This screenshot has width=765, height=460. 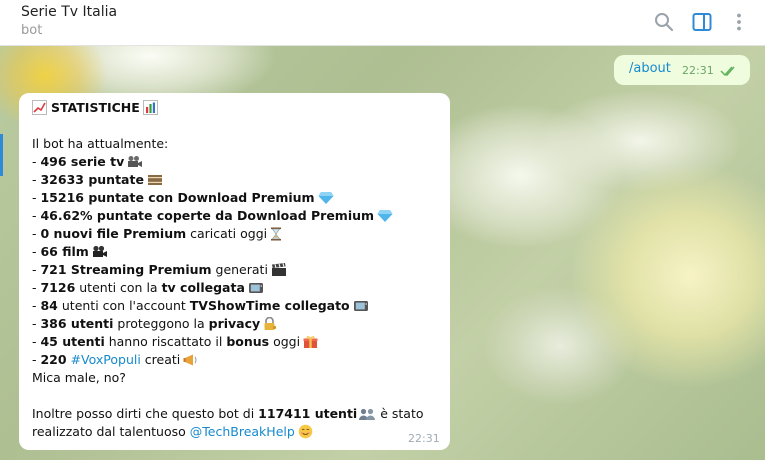 I want to click on stat-tvshowtime-users-bold: TVShowTime collegato, so click(x=269, y=305).